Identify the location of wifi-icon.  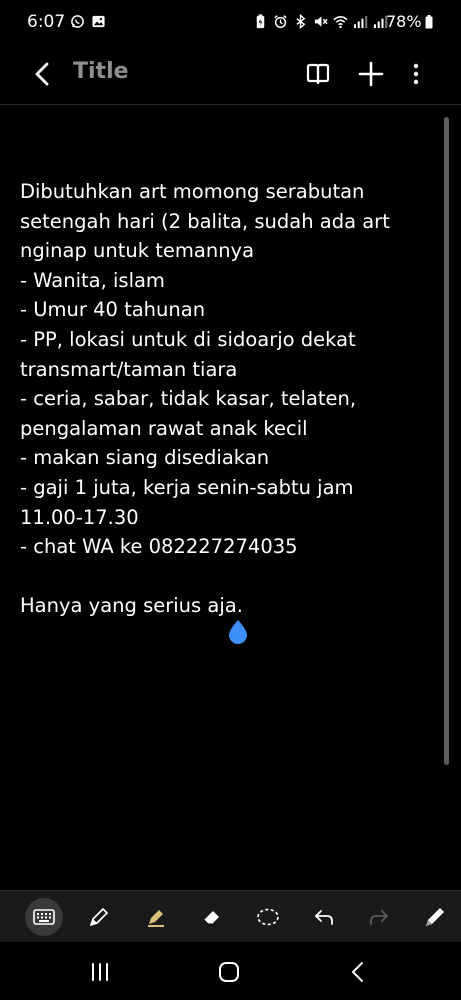
(340, 22).